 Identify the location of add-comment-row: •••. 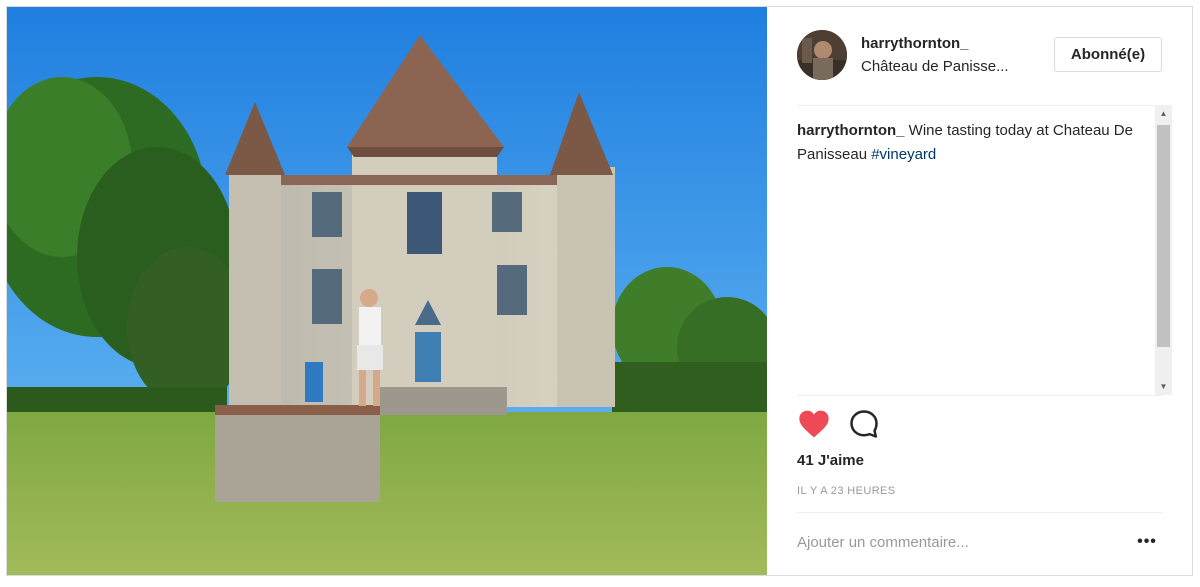
(979, 542).